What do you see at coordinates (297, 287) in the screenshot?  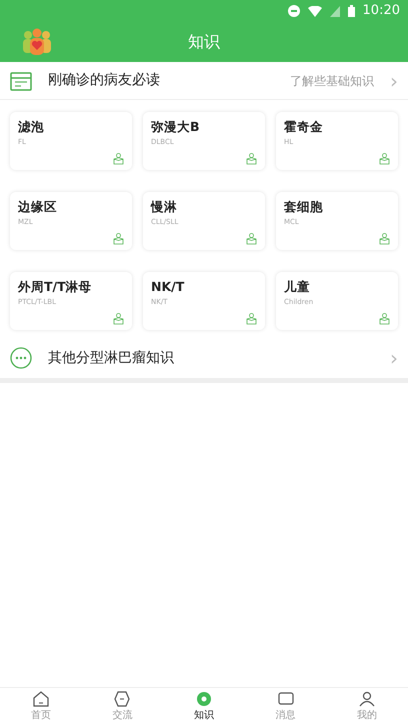 I see `type-name: 儿童` at bounding box center [297, 287].